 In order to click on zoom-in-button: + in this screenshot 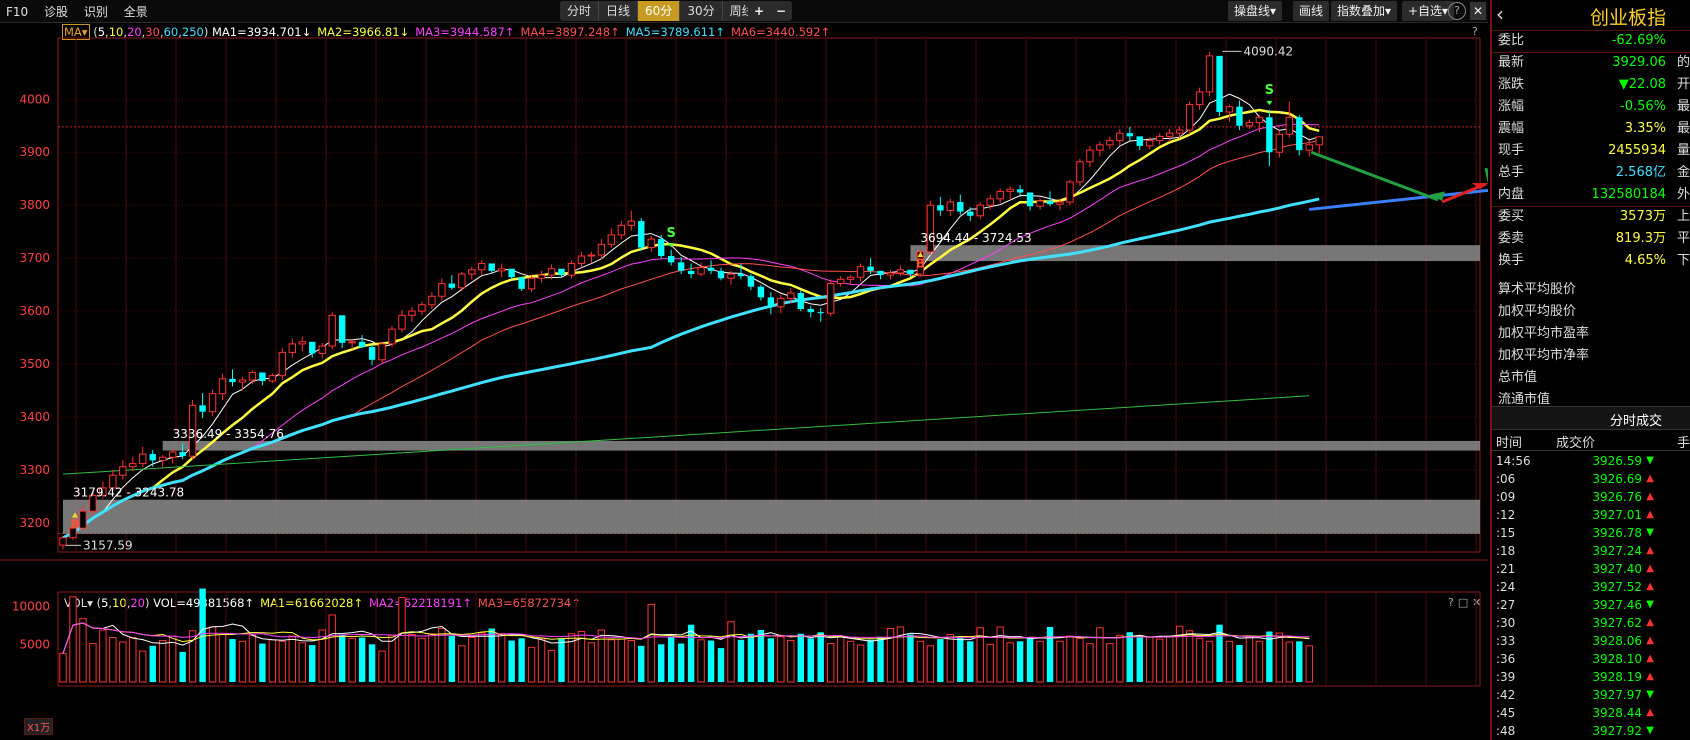, I will do `click(759, 11)`.